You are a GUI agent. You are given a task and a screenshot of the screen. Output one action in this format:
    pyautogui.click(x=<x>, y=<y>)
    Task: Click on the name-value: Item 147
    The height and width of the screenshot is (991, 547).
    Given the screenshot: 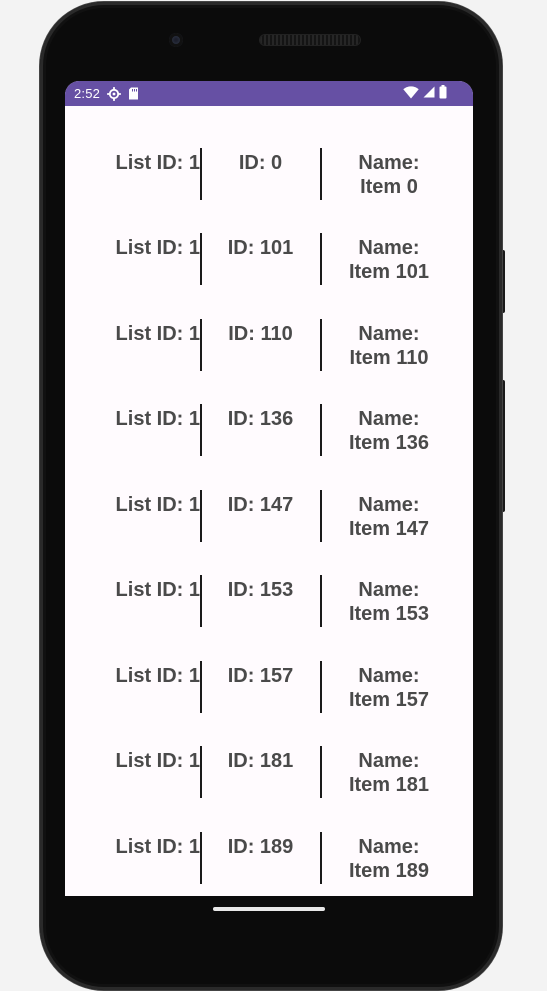 What is the action you would take?
    pyautogui.click(x=389, y=529)
    